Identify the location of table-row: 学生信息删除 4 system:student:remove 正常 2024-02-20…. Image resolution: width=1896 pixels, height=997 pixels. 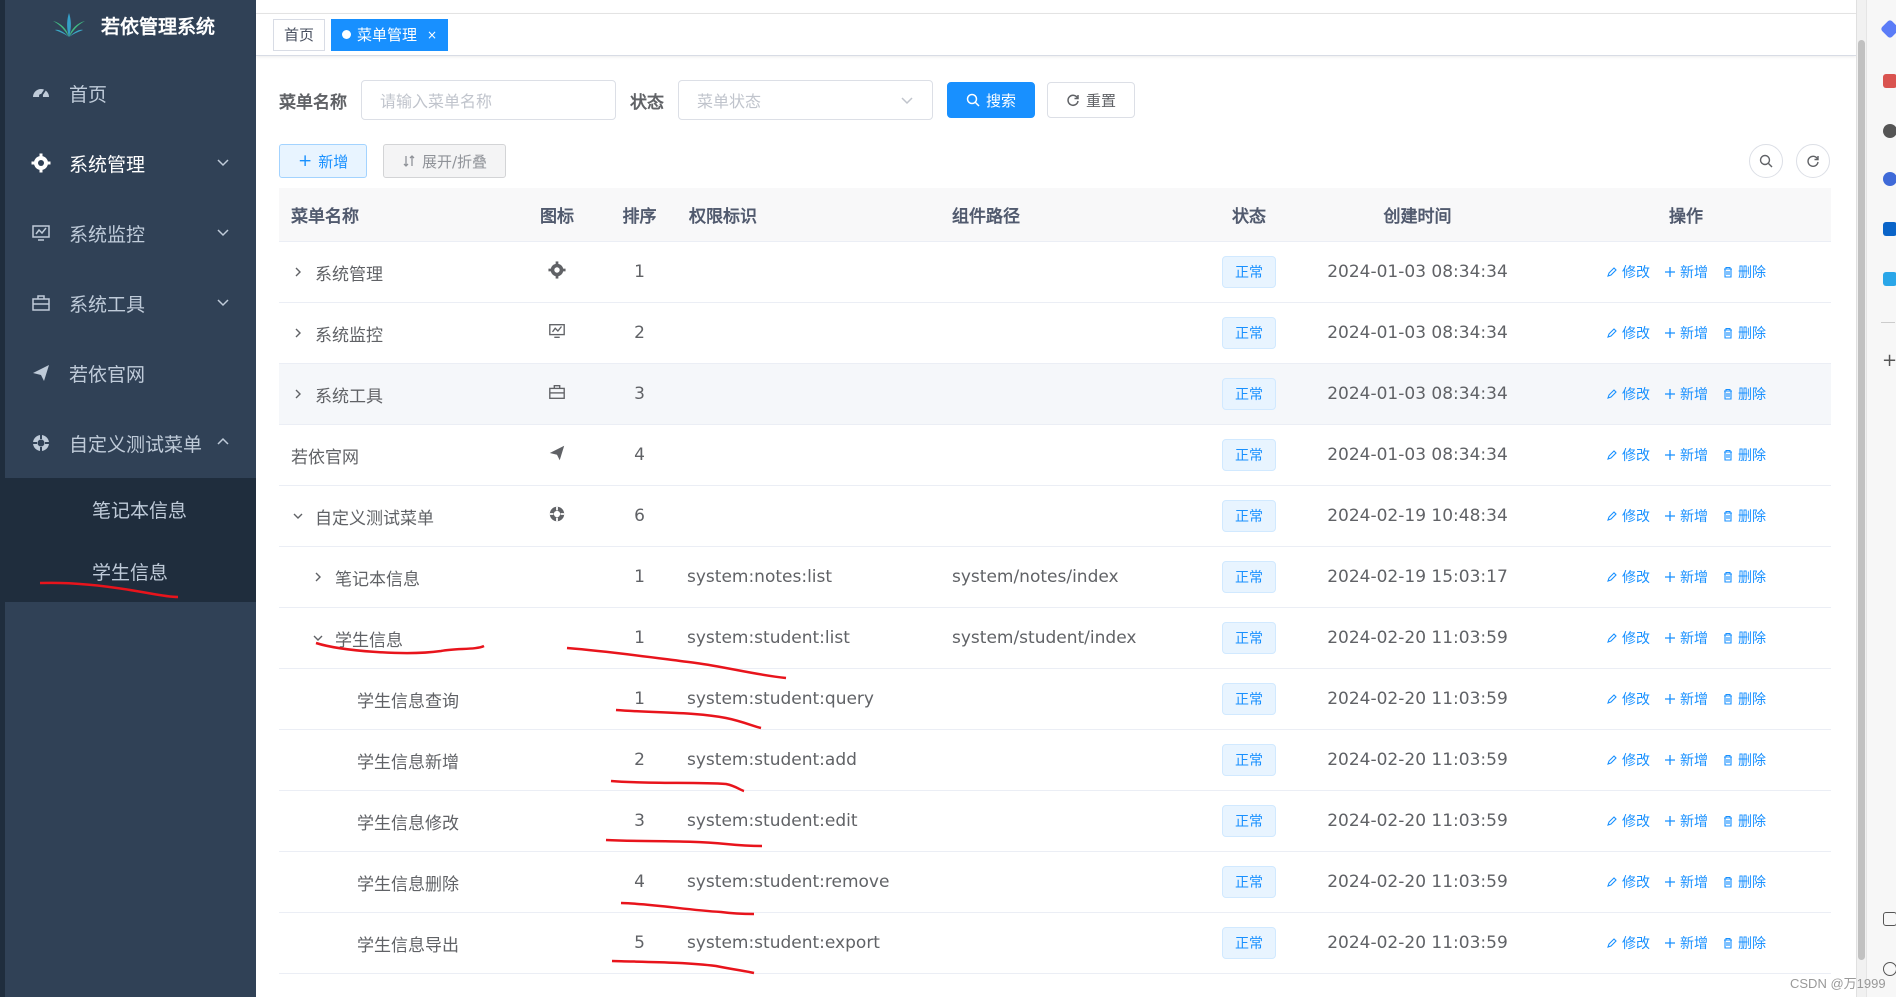
(1055, 882).